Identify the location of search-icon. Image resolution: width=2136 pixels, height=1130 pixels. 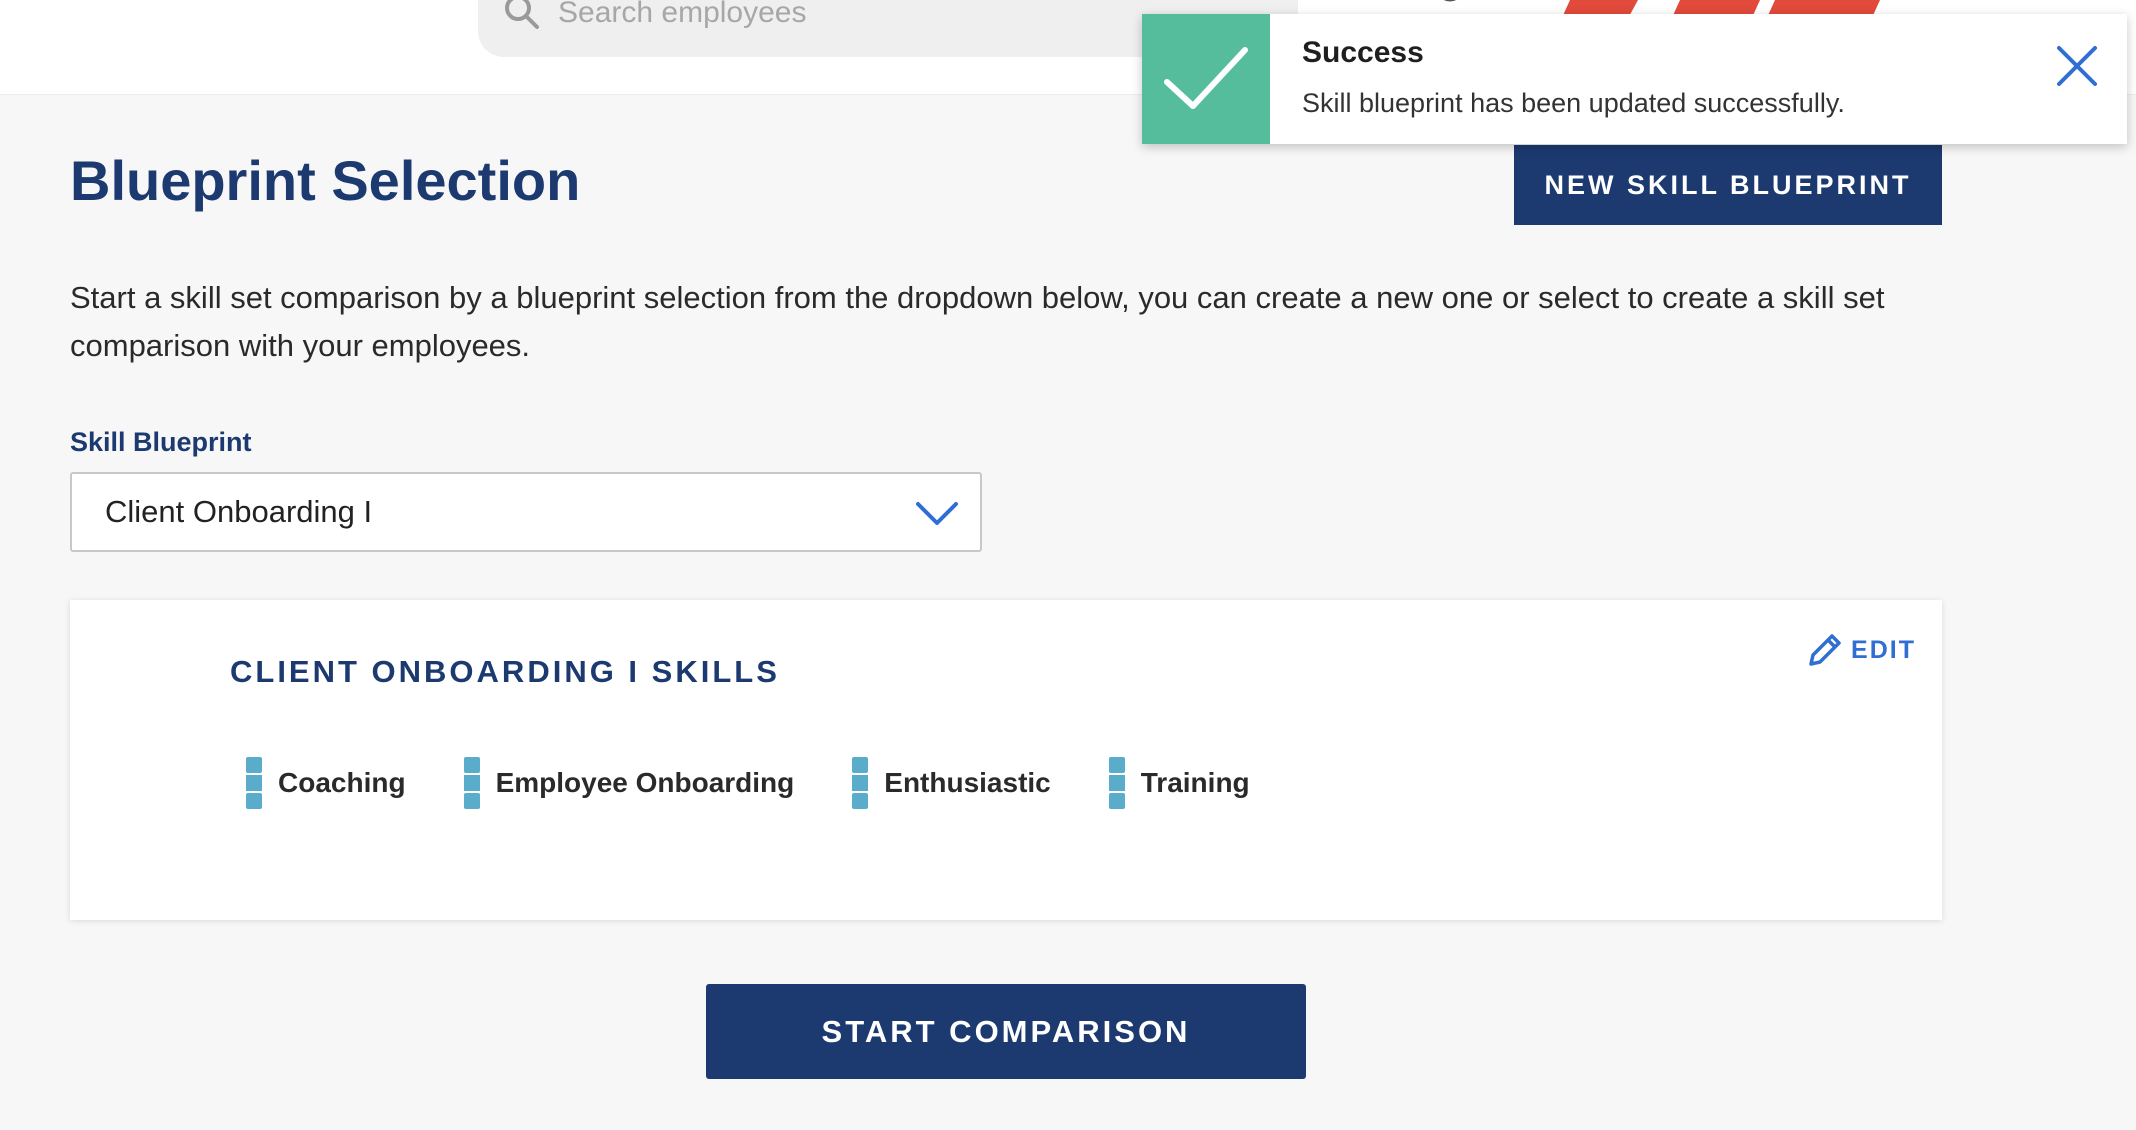
(522, 14).